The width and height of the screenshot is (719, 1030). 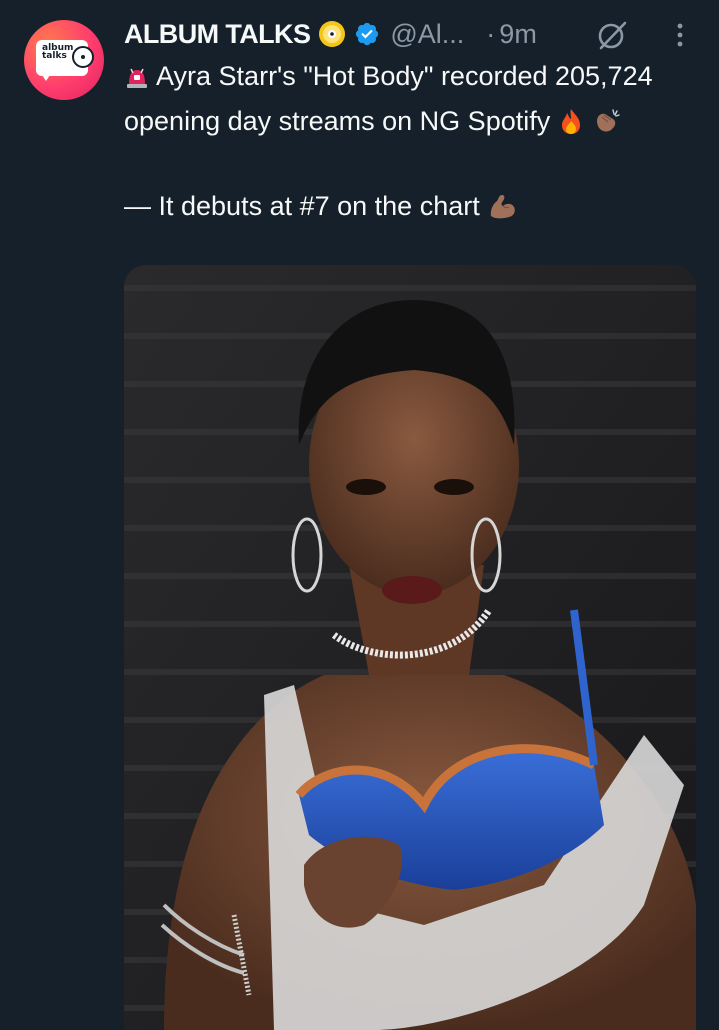 I want to click on cd-badge-icon, so click(x=332, y=34).